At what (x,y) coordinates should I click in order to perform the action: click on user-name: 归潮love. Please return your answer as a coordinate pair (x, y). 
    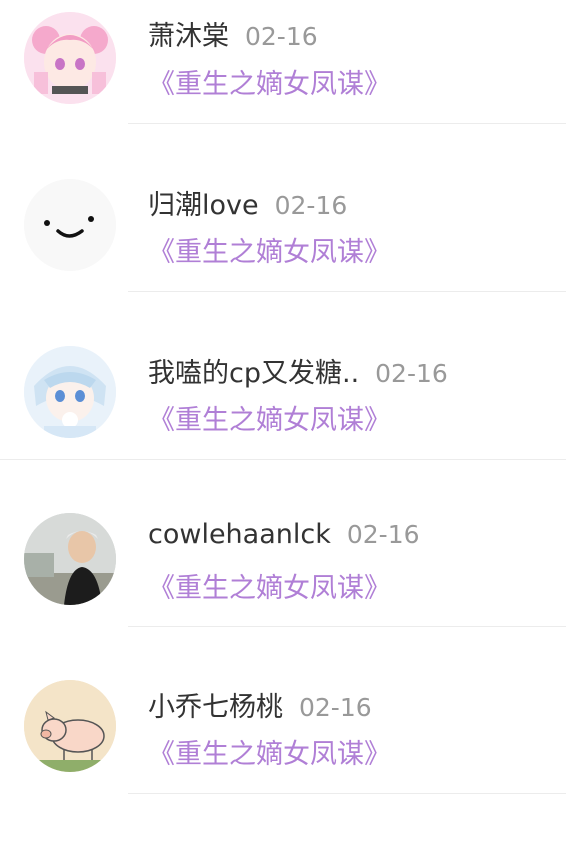
    Looking at the image, I should click on (203, 205).